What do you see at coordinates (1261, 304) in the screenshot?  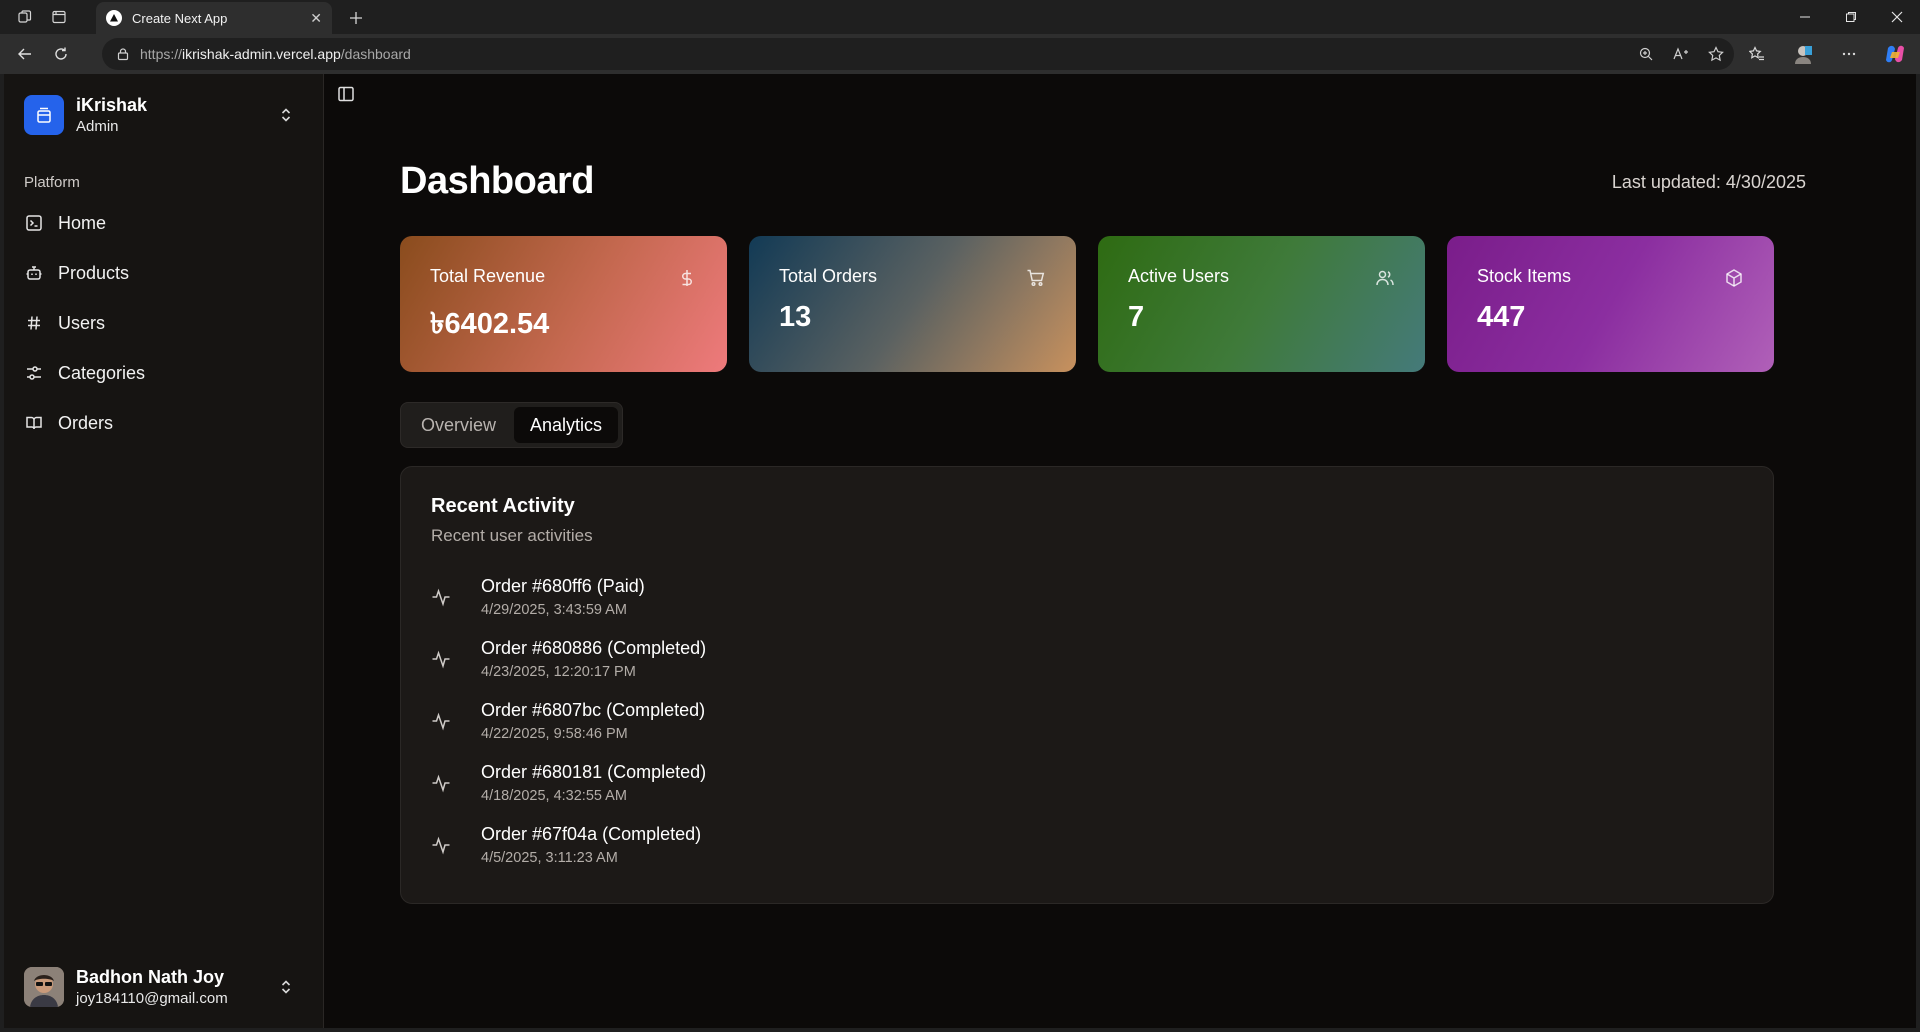 I see `stat-card-users: Active Users 7` at bounding box center [1261, 304].